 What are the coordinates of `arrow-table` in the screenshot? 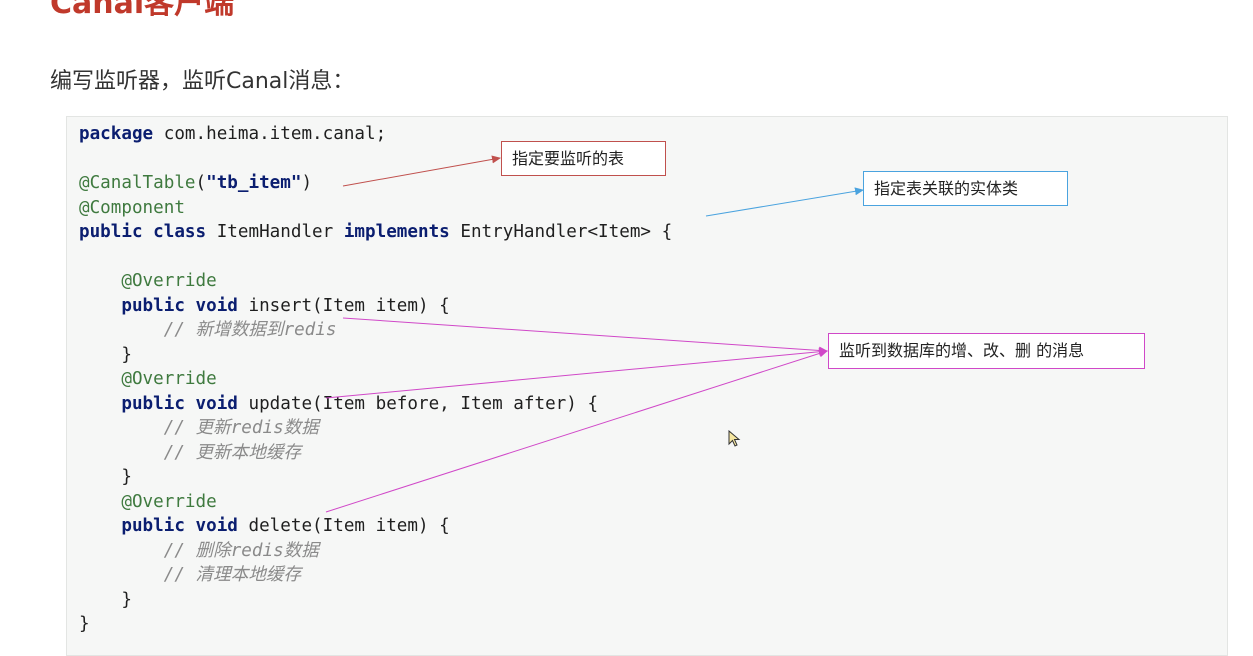 It's located at (421, 171).